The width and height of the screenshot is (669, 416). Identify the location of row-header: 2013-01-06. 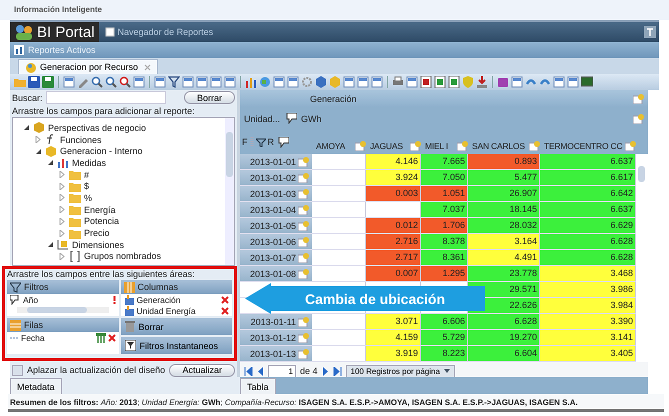
(276, 241).